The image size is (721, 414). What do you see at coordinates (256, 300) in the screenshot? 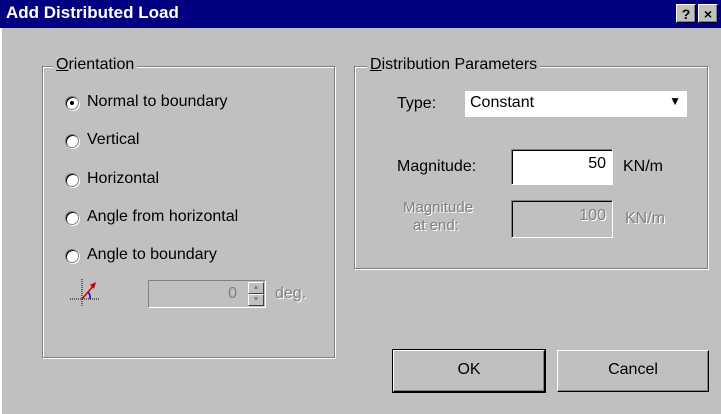
I see `spin-down-arrow-icon: ▼` at bounding box center [256, 300].